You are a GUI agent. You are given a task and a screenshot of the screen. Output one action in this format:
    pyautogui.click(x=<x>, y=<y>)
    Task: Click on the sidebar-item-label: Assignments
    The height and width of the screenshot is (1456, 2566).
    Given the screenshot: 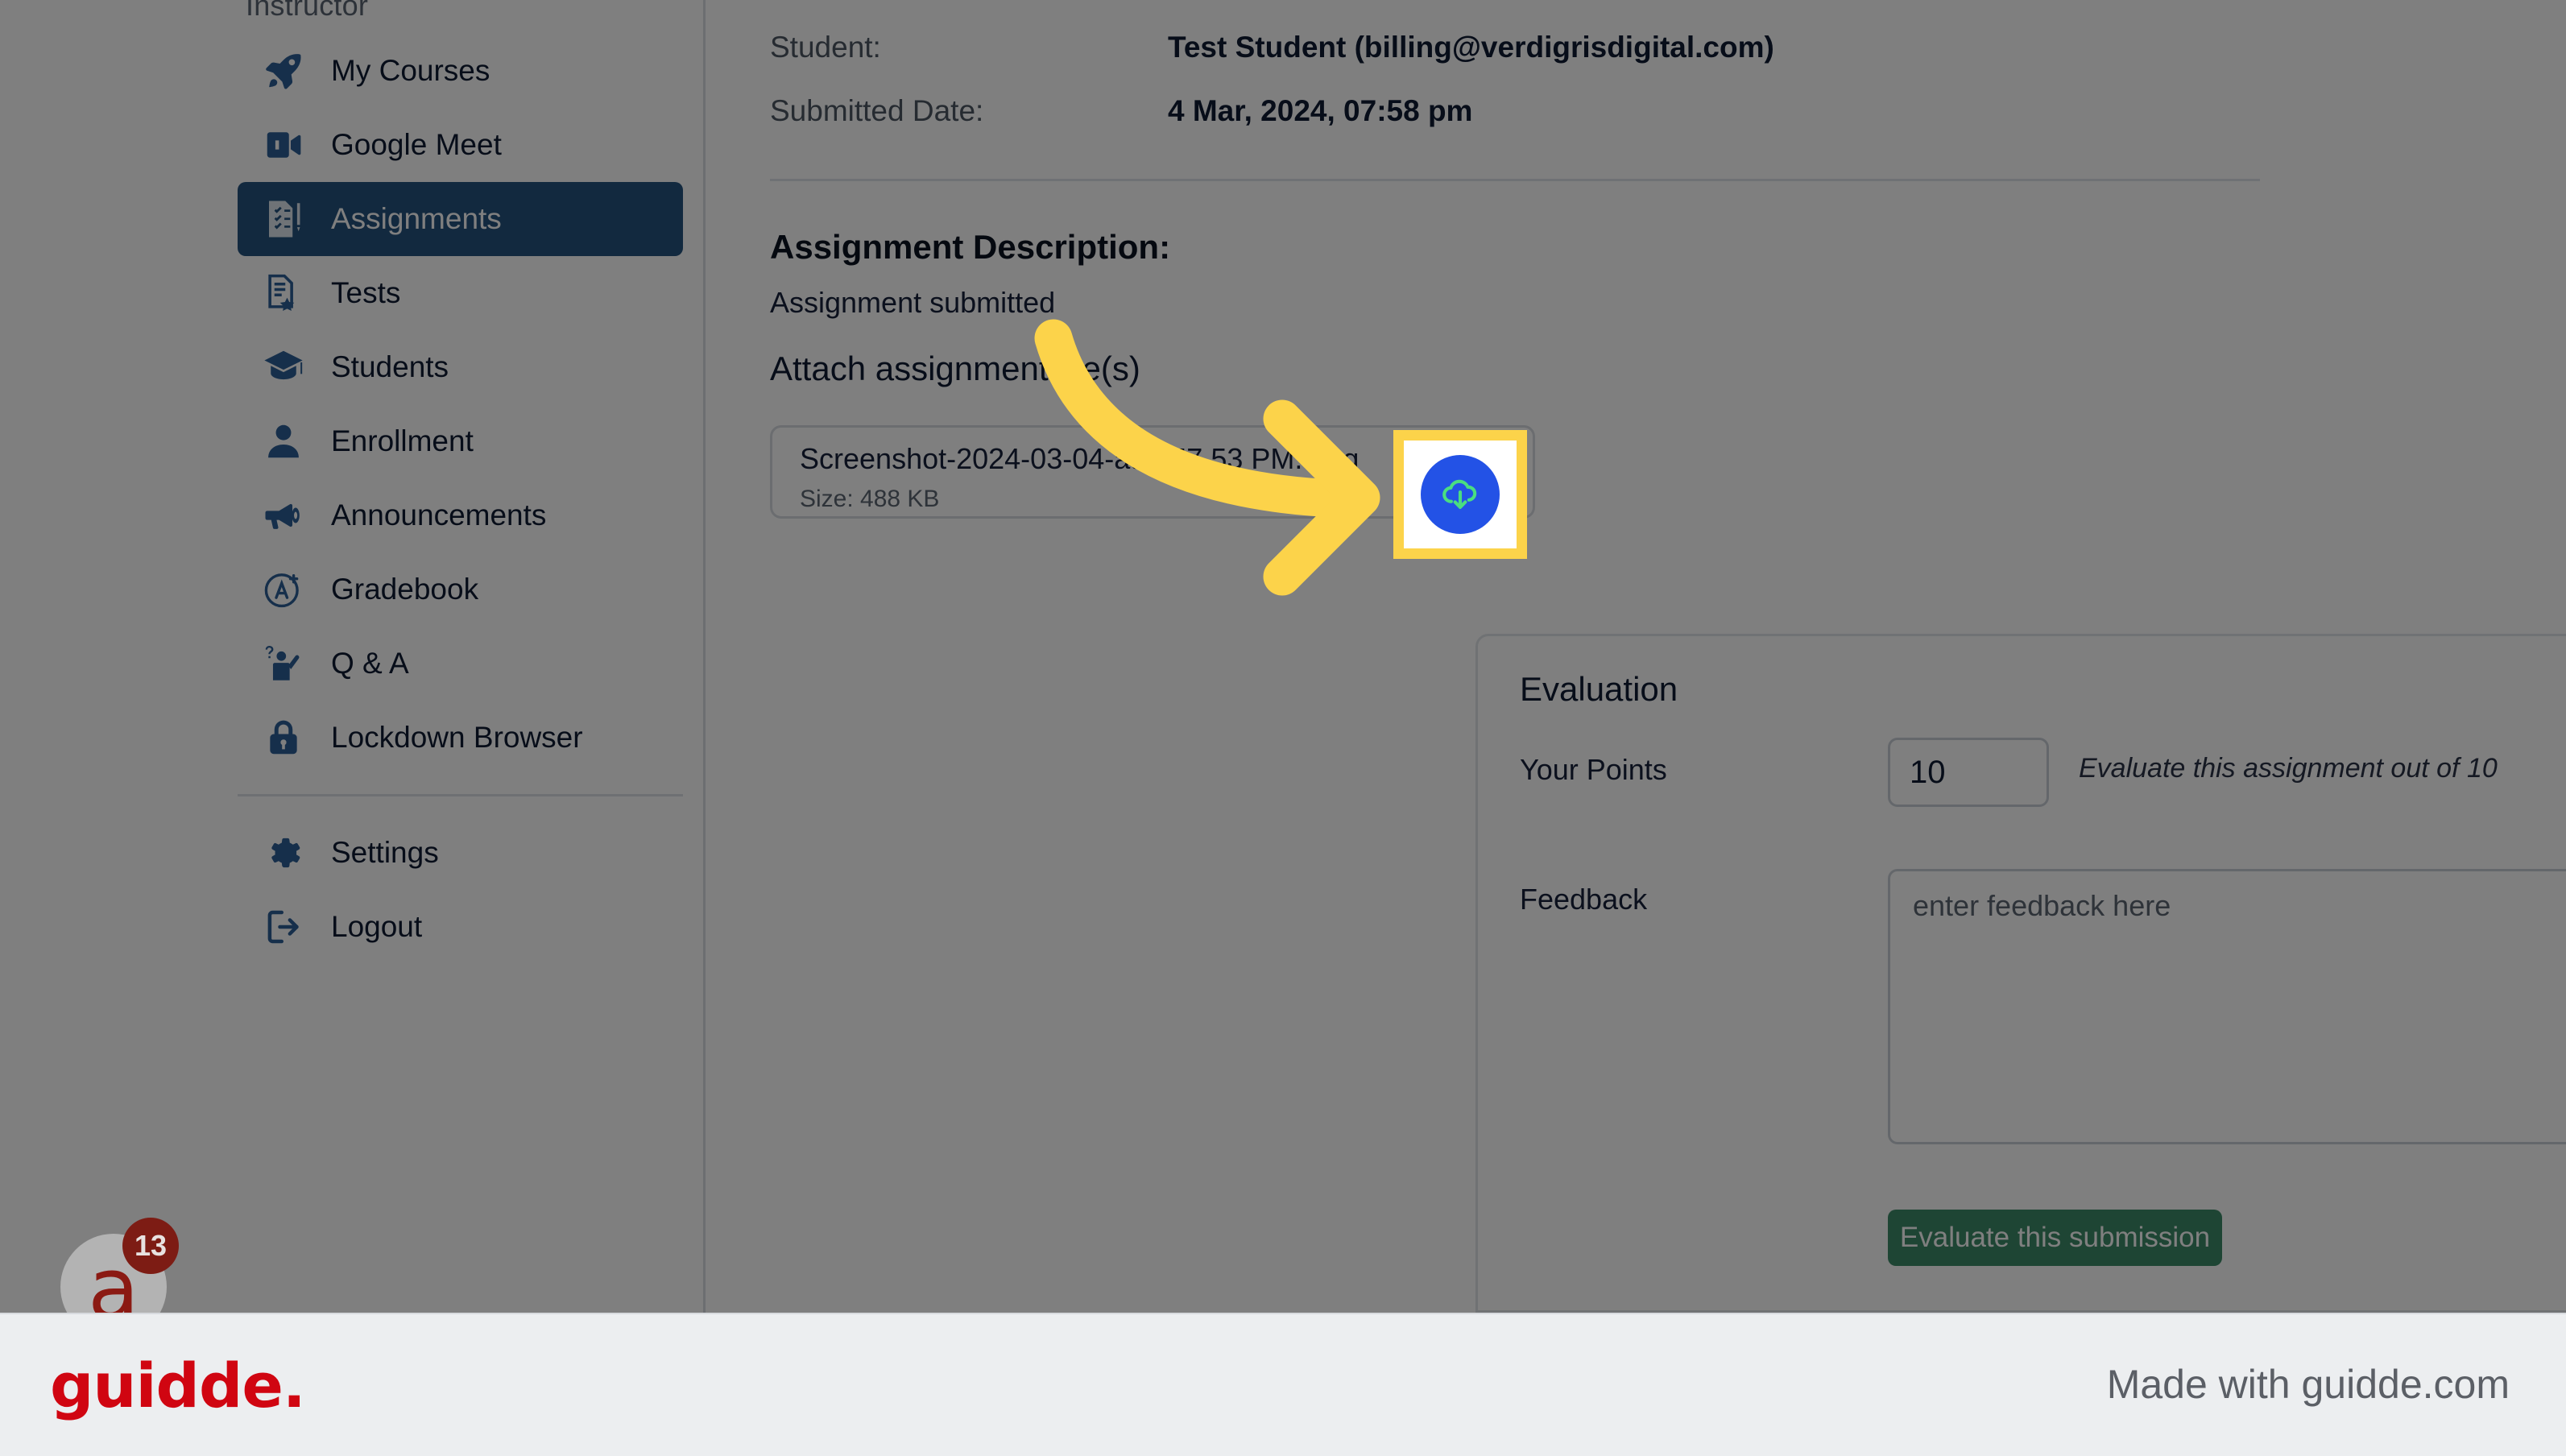 What is the action you would take?
    pyautogui.click(x=416, y=218)
    